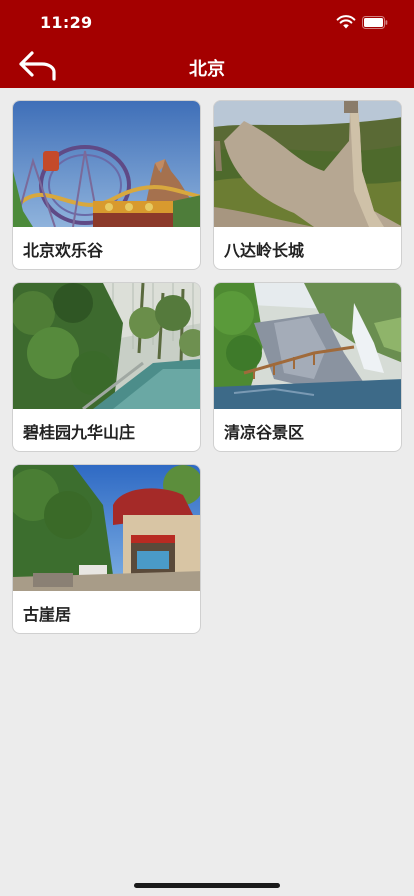 Image resolution: width=414 pixels, height=896 pixels. What do you see at coordinates (106, 346) in the screenshot?
I see `place-image-jiuhua-villa` at bounding box center [106, 346].